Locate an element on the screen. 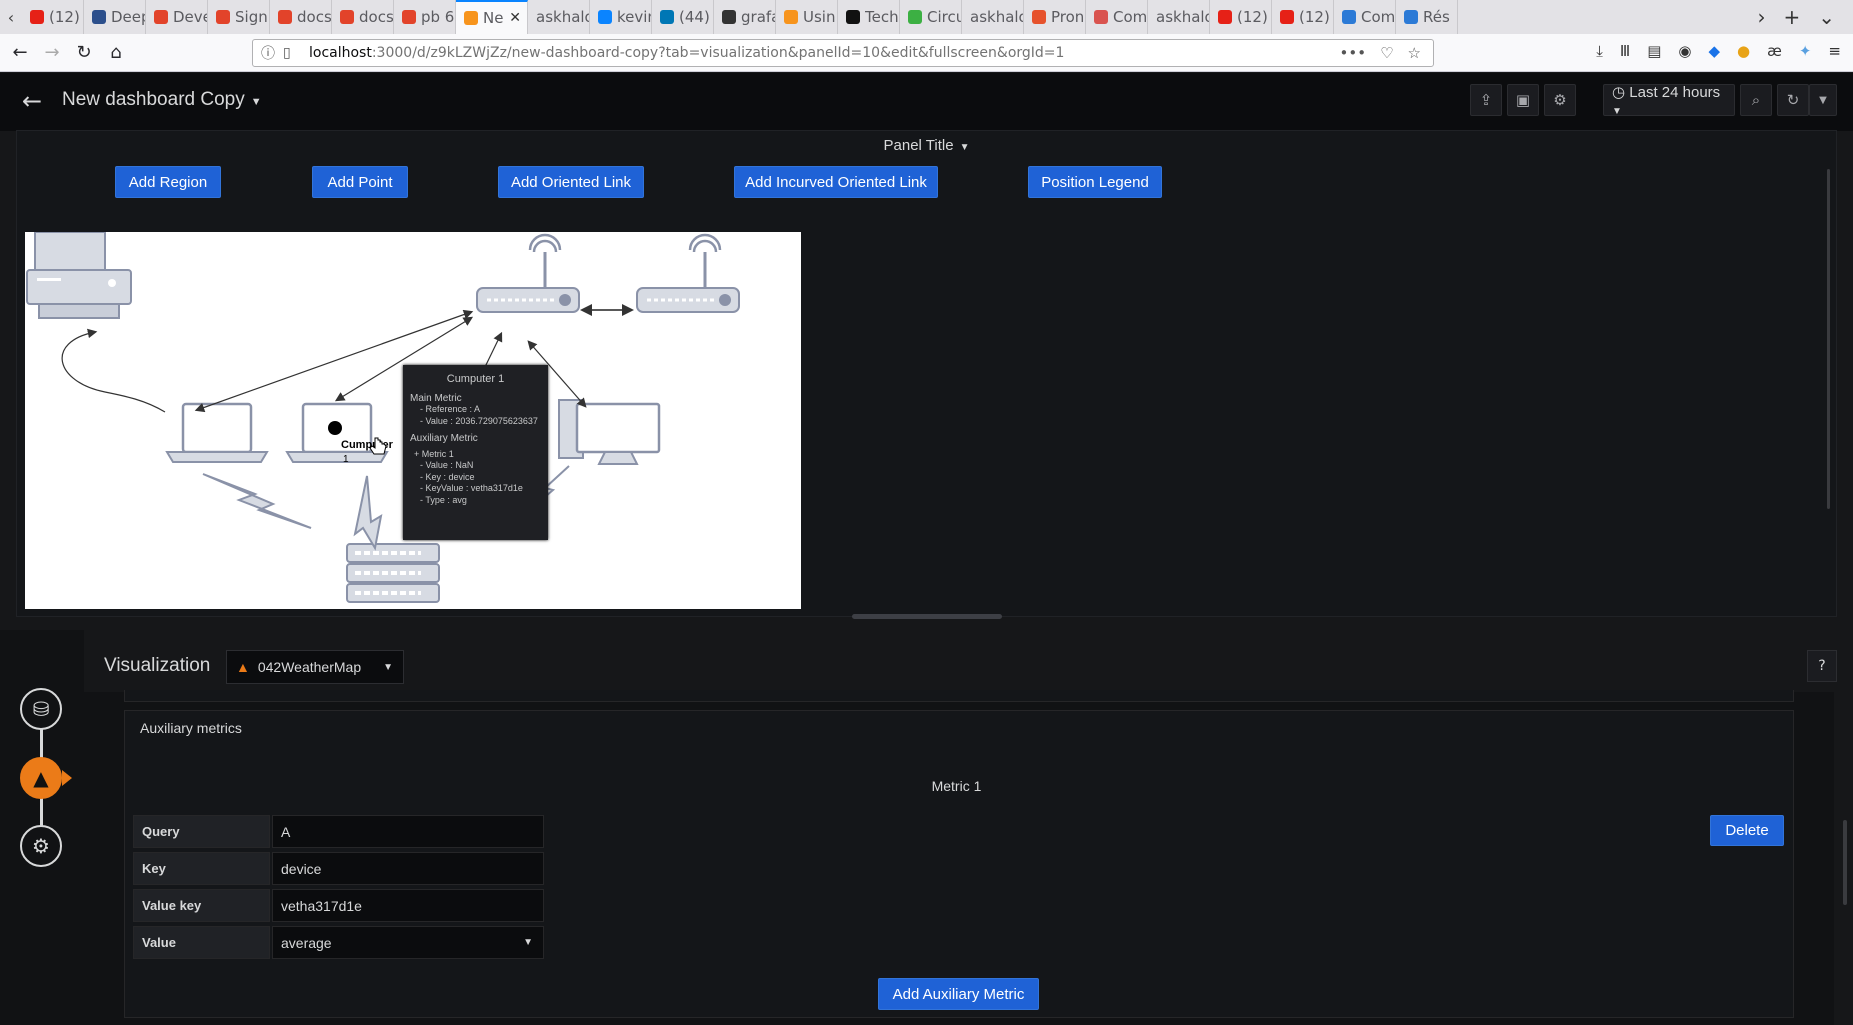 The height and width of the screenshot is (1025, 1853). tab-scroll-right-icon: › is located at coordinates (1761, 17).